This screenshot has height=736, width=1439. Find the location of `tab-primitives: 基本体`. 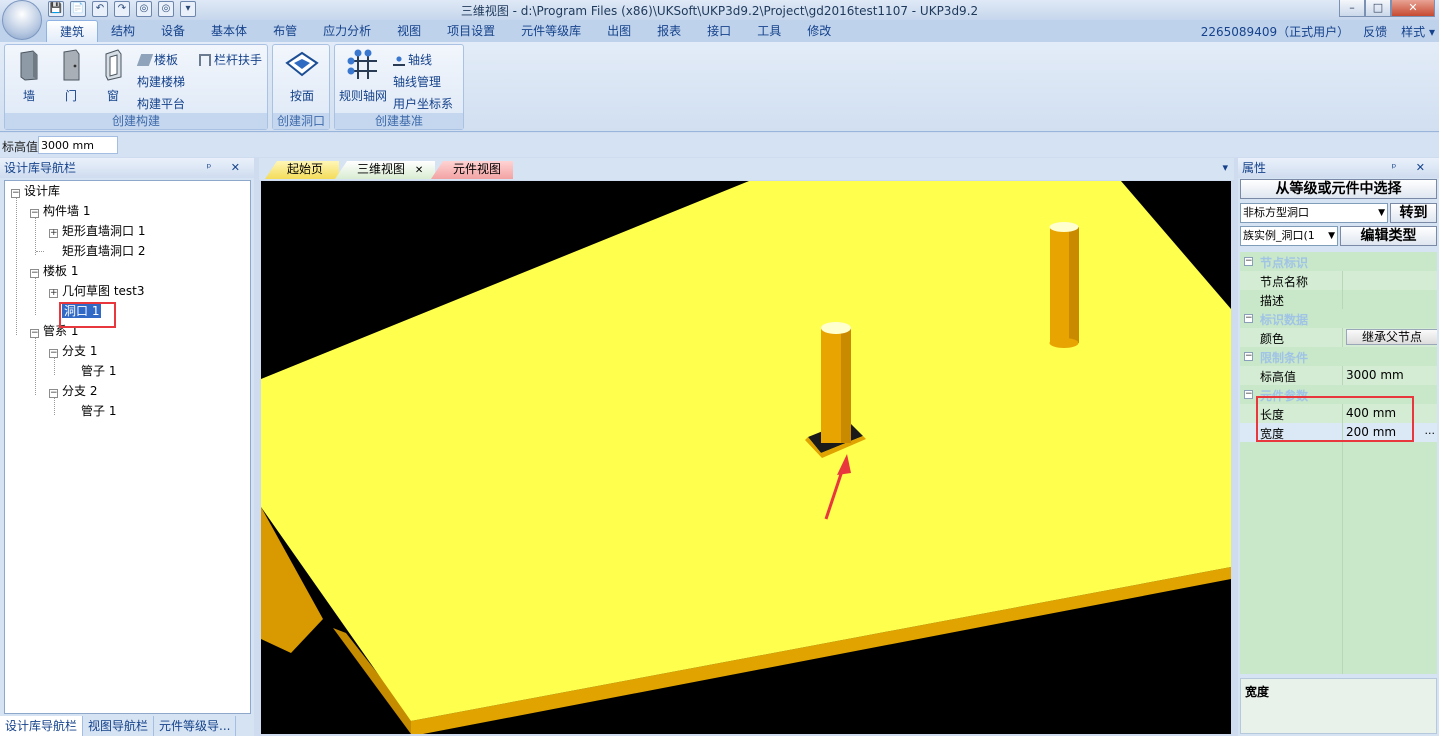

tab-primitives: 基本体 is located at coordinates (229, 31).